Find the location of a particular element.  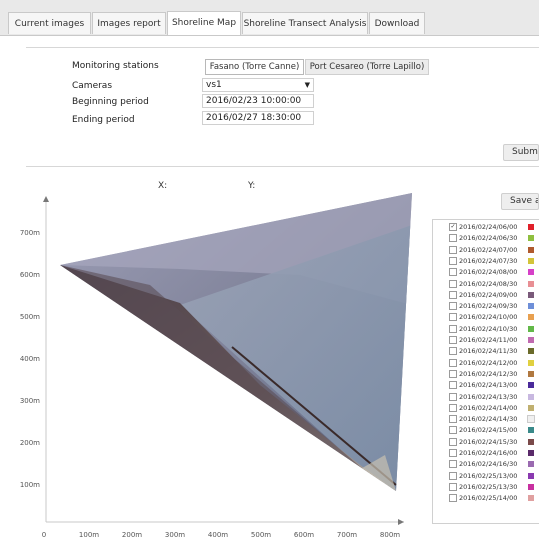

station-fasano-button: Fasano (Torre Canne) is located at coordinates (254, 67).